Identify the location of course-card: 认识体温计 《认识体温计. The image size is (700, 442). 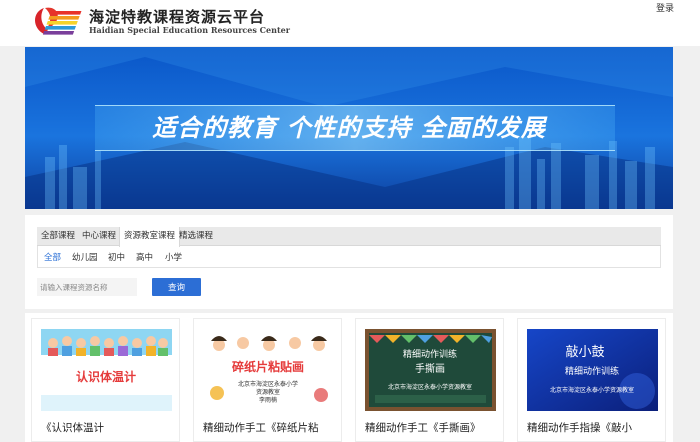
(105, 380).